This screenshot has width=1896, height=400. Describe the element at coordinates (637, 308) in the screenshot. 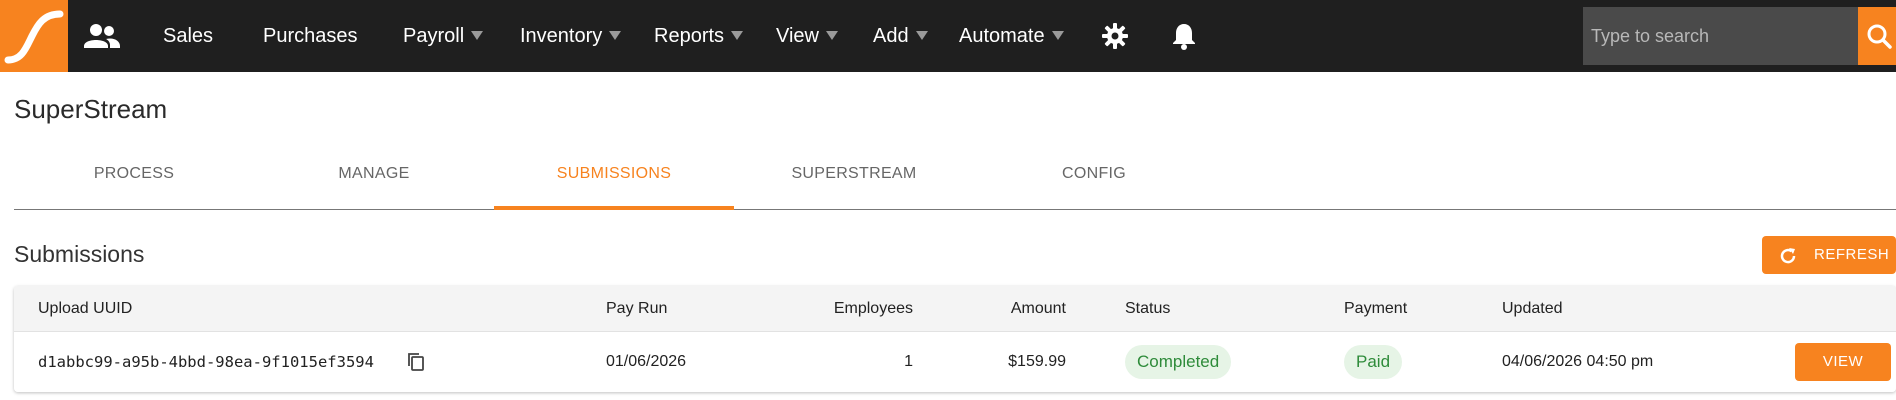

I see `col-header-pay-run: Pay Run` at that location.